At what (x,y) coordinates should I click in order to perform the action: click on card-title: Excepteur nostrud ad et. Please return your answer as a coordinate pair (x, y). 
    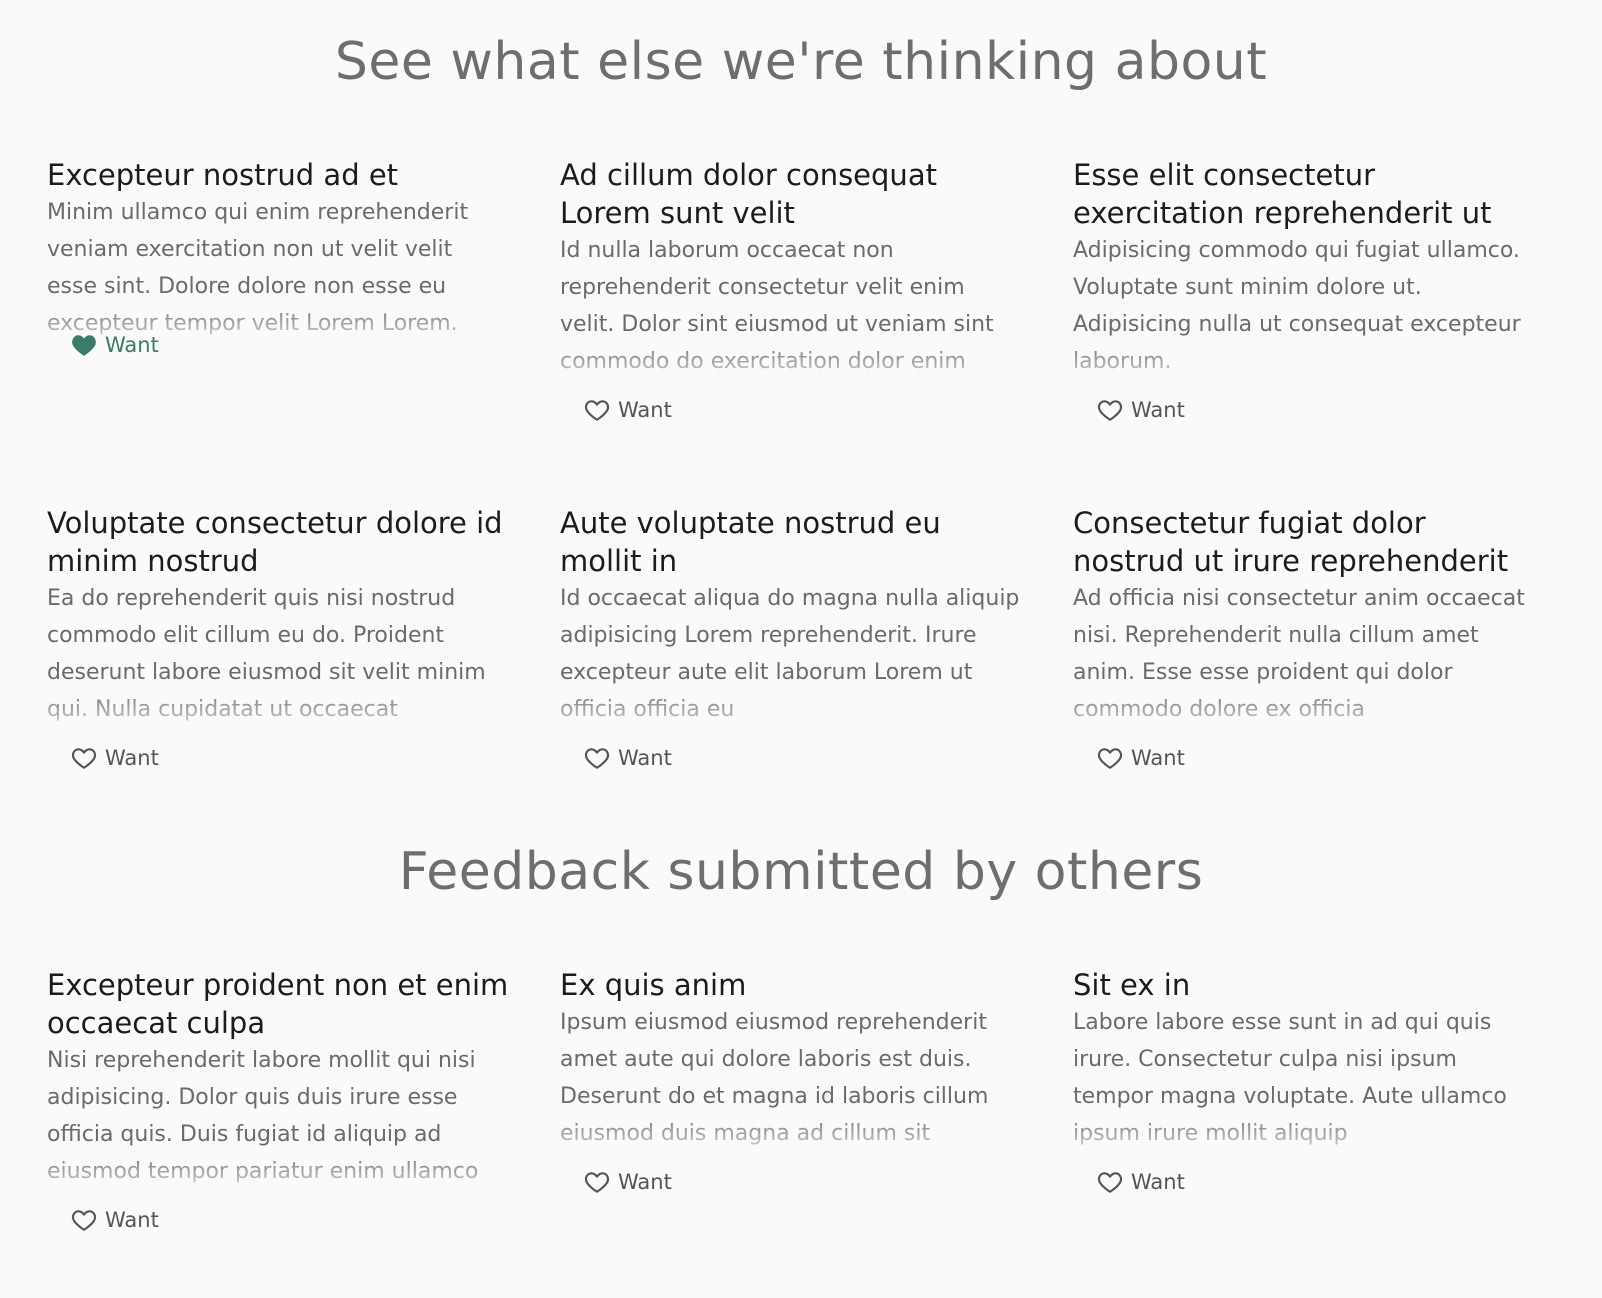
    Looking at the image, I should click on (223, 175).